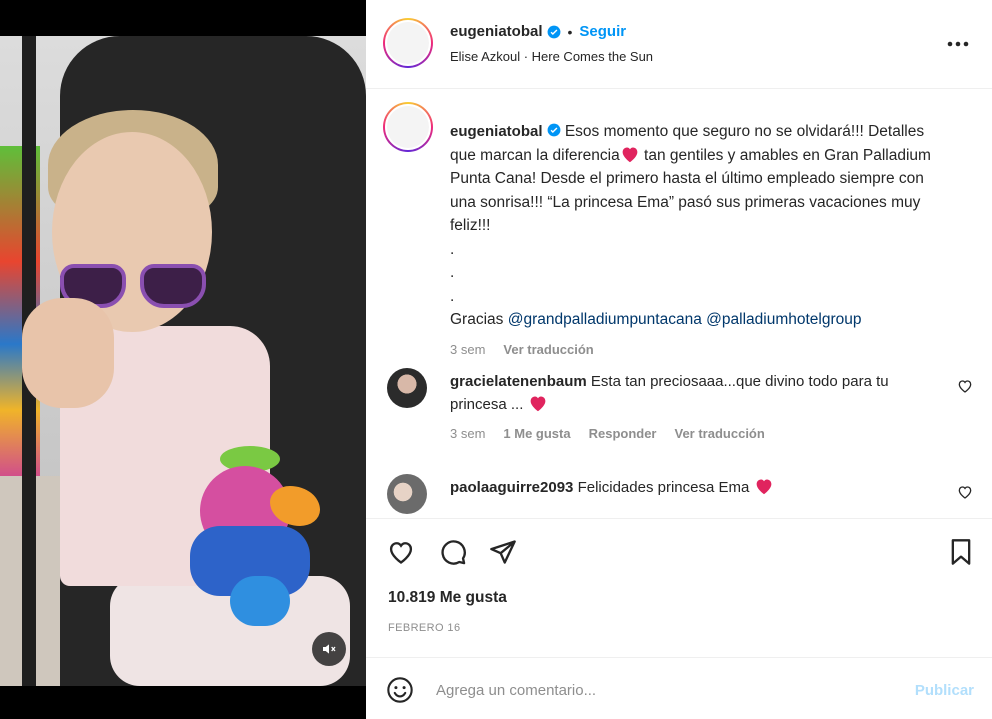 The width and height of the screenshot is (992, 719). I want to click on comment-timestamp: 3 sem, so click(467, 433).